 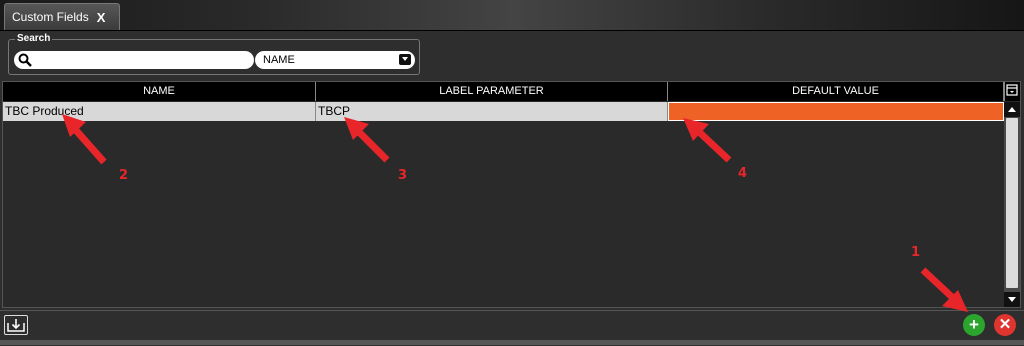 I want to click on search-field, so click(x=134, y=60).